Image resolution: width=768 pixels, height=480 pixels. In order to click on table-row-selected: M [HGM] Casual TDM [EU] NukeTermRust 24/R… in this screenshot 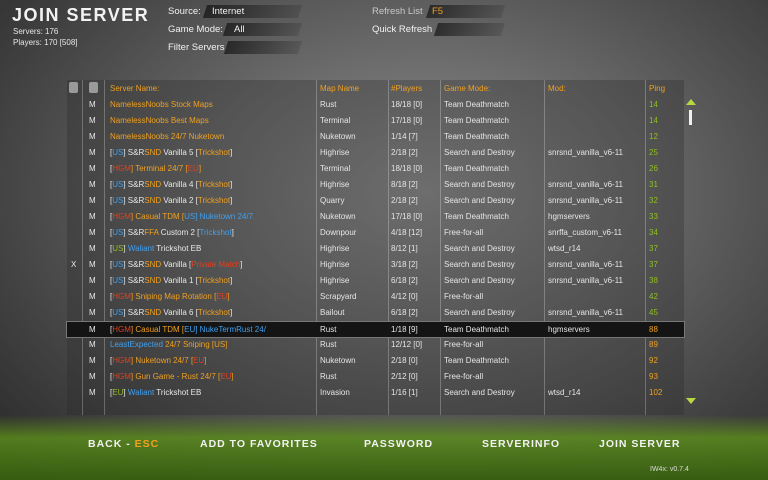, I will do `click(375, 329)`.